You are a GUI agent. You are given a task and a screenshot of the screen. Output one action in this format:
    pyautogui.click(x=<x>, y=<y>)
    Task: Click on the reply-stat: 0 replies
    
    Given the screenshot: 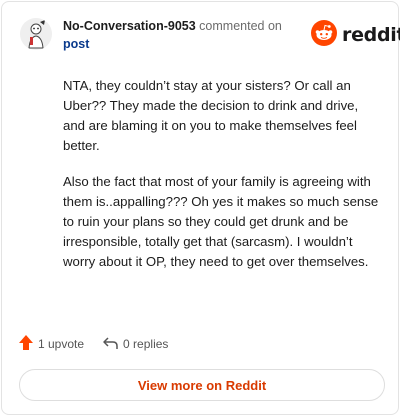 What is the action you would take?
    pyautogui.click(x=135, y=344)
    